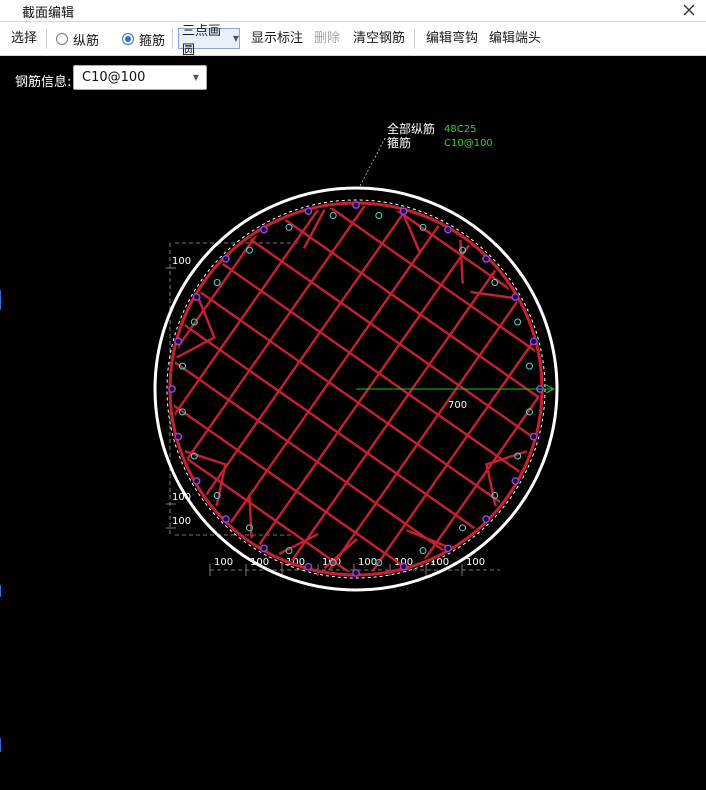 Image resolution: width=706 pixels, height=790 pixels. I want to click on annotation-stirrup-label: 箍筋, so click(399, 142).